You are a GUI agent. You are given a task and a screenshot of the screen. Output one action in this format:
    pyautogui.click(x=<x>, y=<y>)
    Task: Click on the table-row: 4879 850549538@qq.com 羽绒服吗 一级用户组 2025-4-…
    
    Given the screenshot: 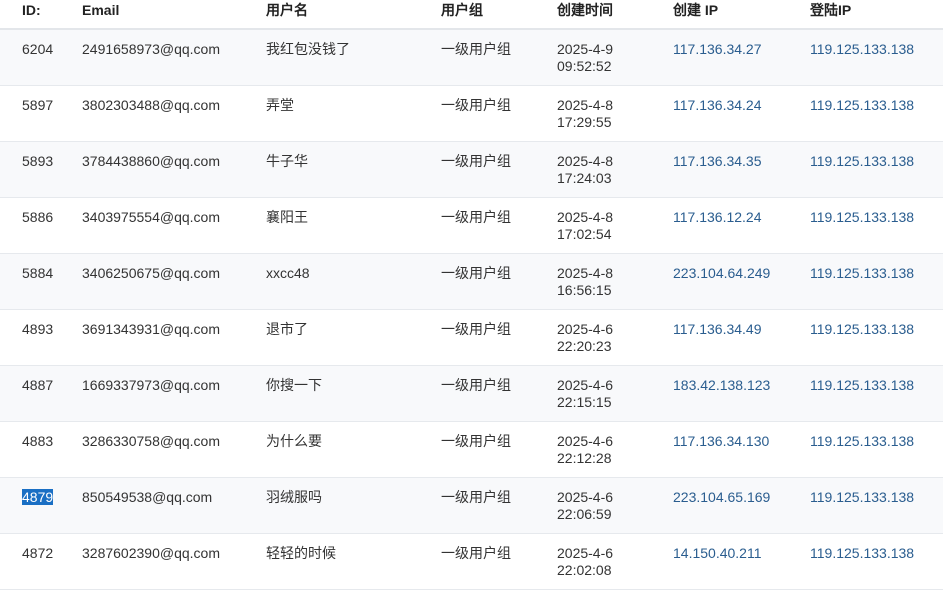 What is the action you would take?
    pyautogui.click(x=471, y=506)
    